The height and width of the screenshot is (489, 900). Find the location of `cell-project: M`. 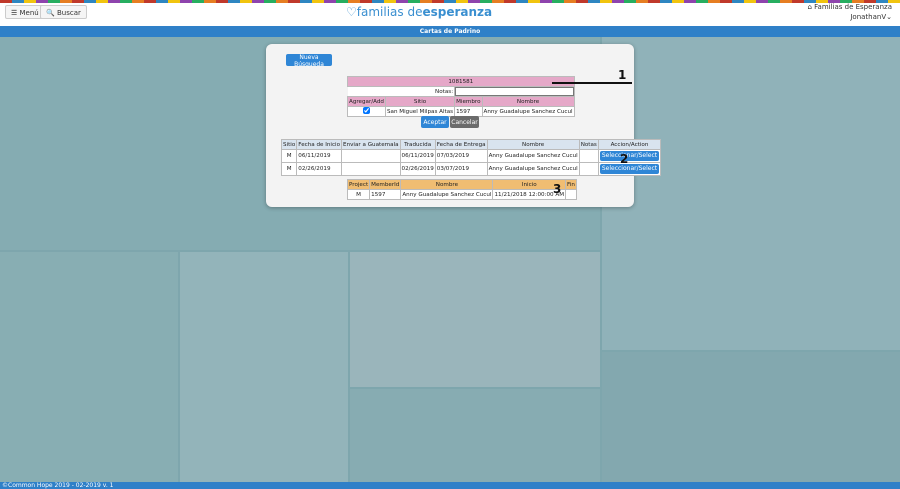

cell-project: M is located at coordinates (358, 194).